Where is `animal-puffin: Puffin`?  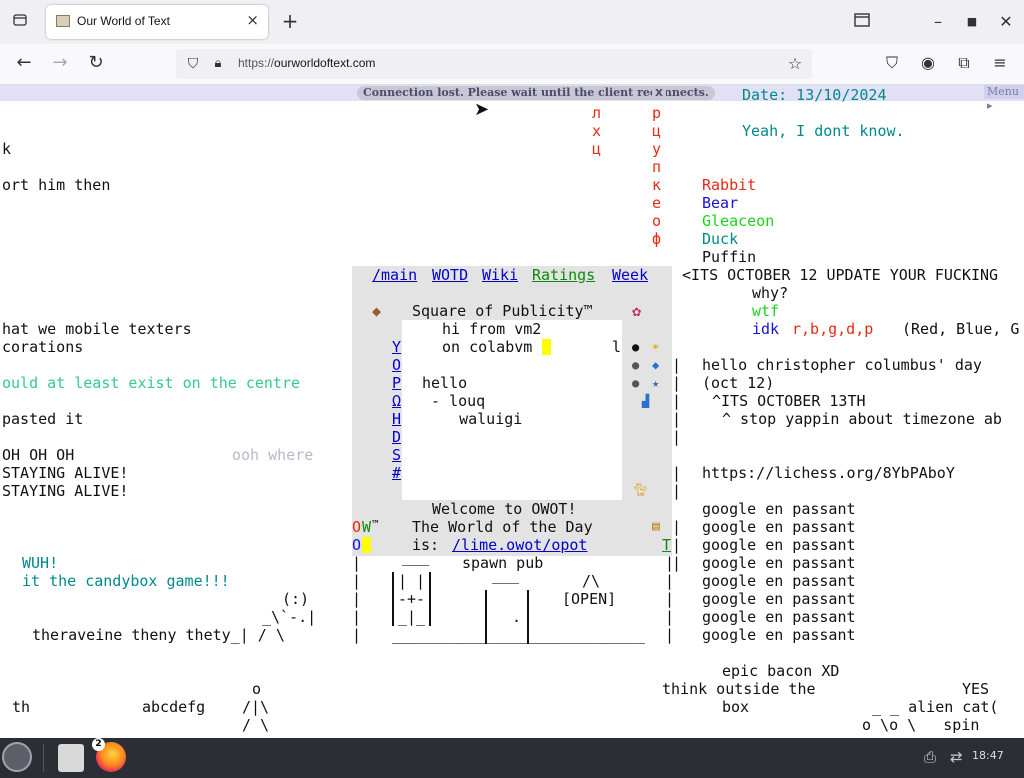
animal-puffin: Puffin is located at coordinates (729, 257).